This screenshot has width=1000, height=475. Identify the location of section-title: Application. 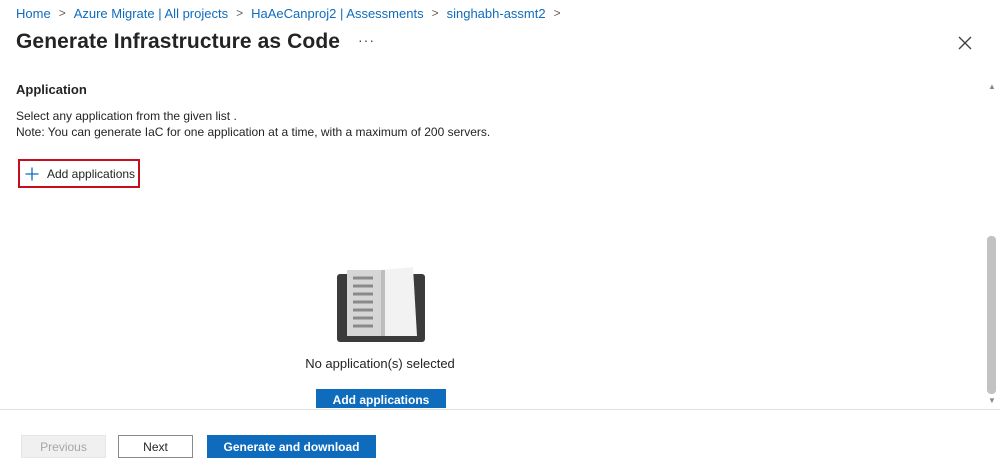
(51, 89).